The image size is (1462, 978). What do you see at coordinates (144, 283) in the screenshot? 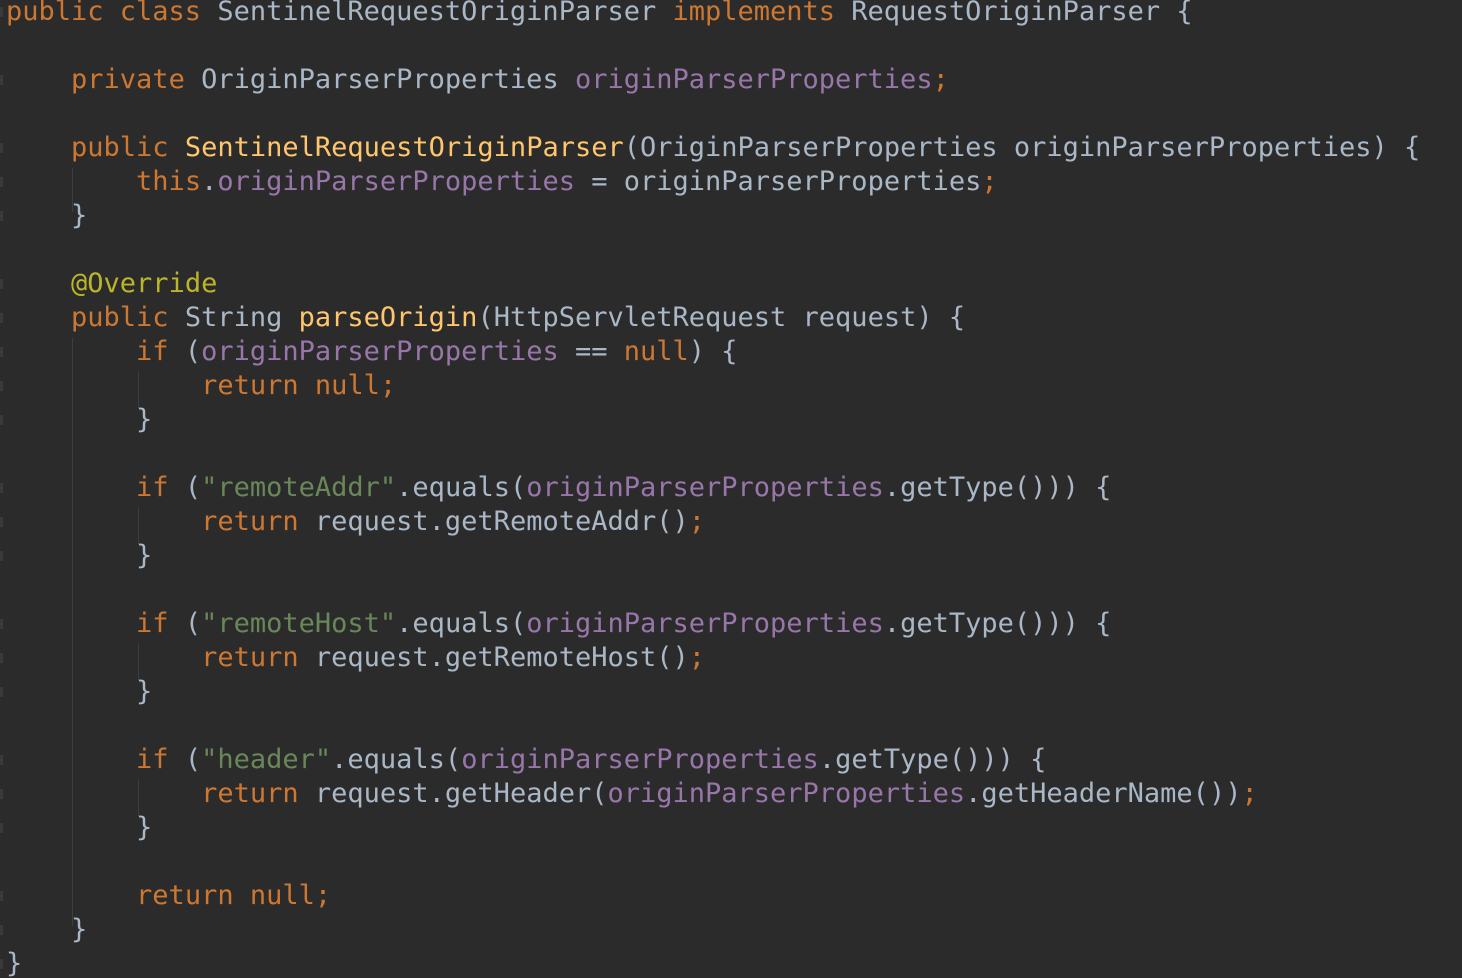
I see `code-token: @Override` at bounding box center [144, 283].